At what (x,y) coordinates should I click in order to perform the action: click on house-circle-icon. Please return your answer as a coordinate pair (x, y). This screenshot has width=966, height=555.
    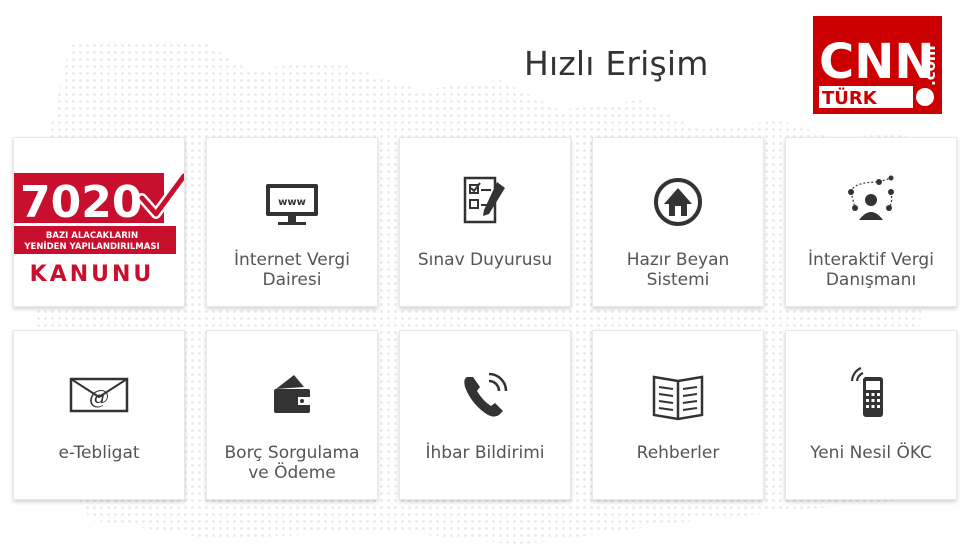
    Looking at the image, I should click on (678, 202).